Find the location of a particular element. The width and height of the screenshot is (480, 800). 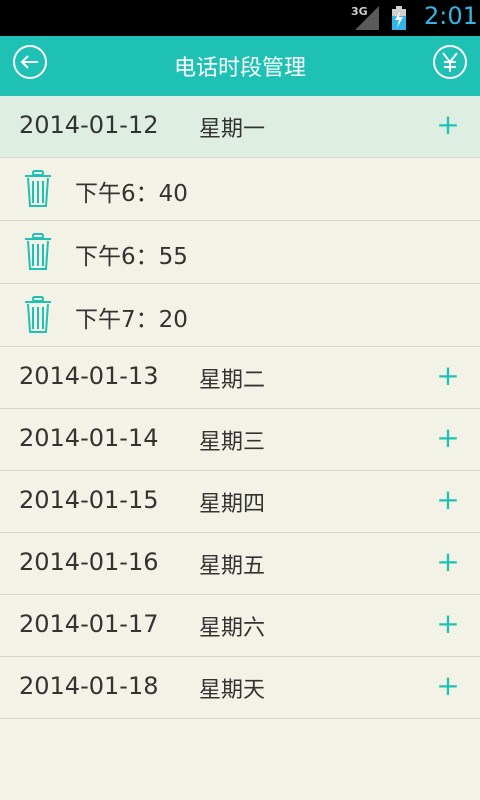

time-slot-row: 下午7：20 is located at coordinates (240, 315).